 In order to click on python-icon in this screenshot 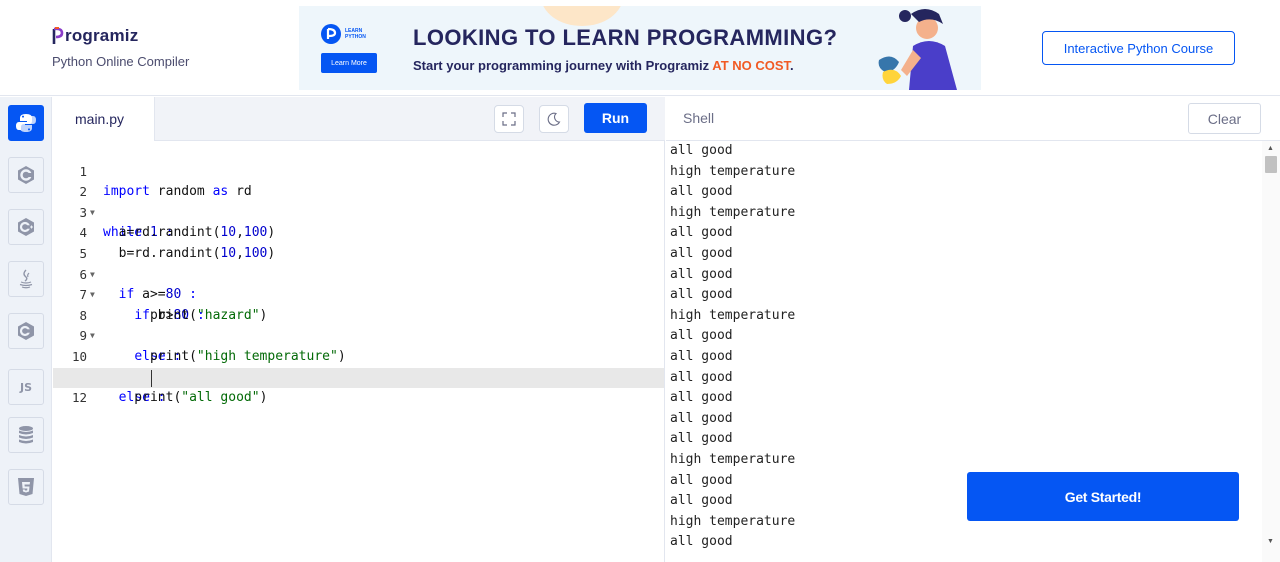, I will do `click(26, 123)`.